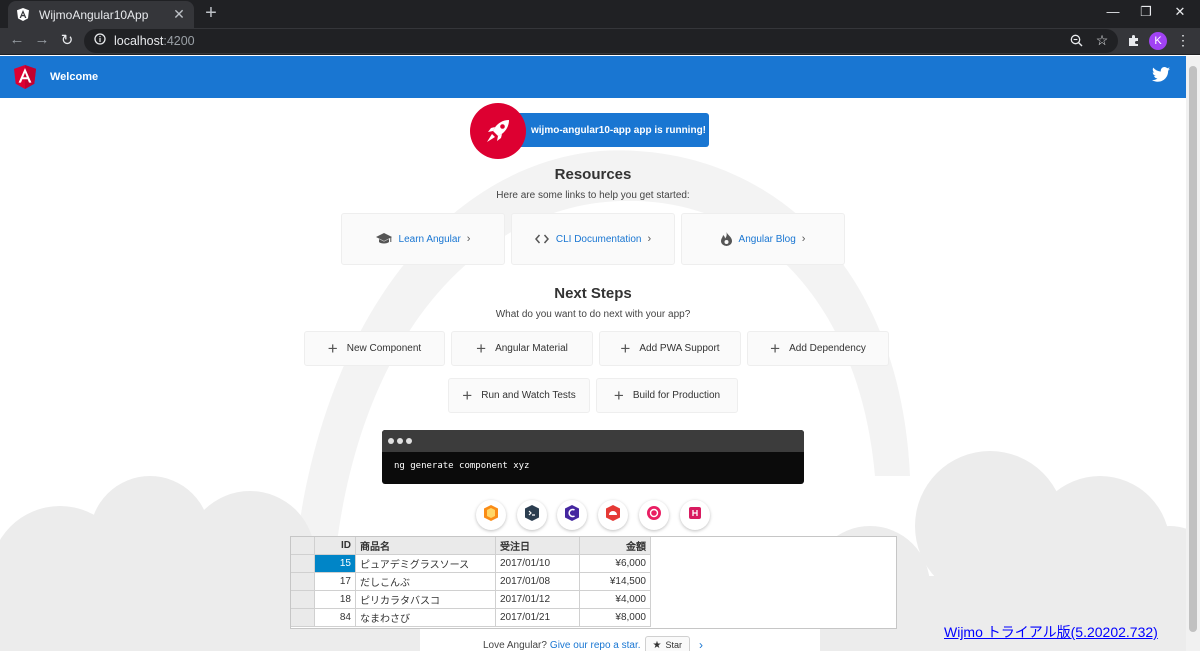 This screenshot has width=1200, height=651. I want to click on add-dependency-label: Add Dependency, so click(827, 348).